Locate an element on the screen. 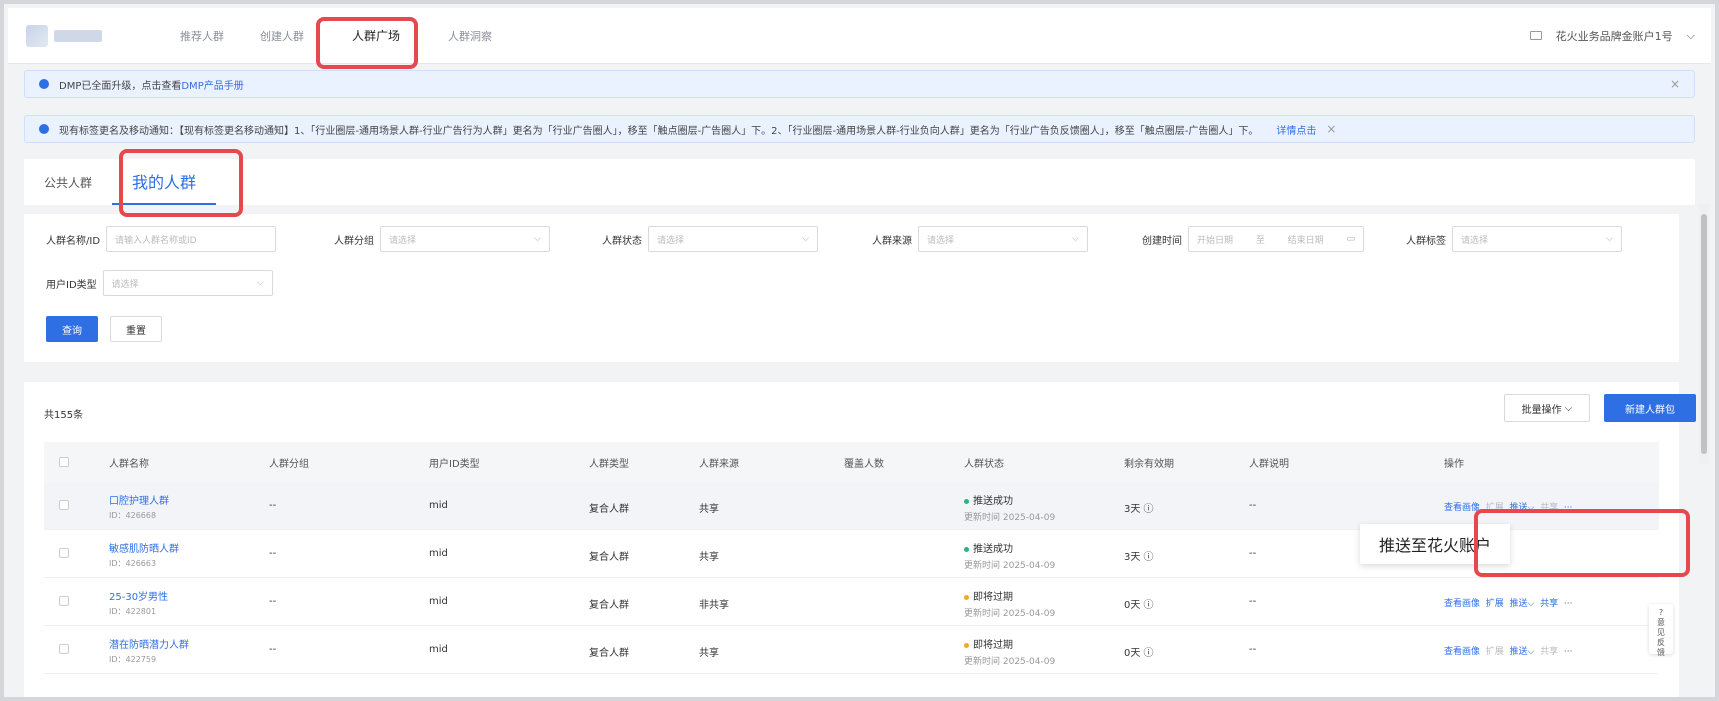 Image resolution: width=1719 pixels, height=701 pixels. crowd-tag-select: 请选择 ⌵ is located at coordinates (1537, 239).